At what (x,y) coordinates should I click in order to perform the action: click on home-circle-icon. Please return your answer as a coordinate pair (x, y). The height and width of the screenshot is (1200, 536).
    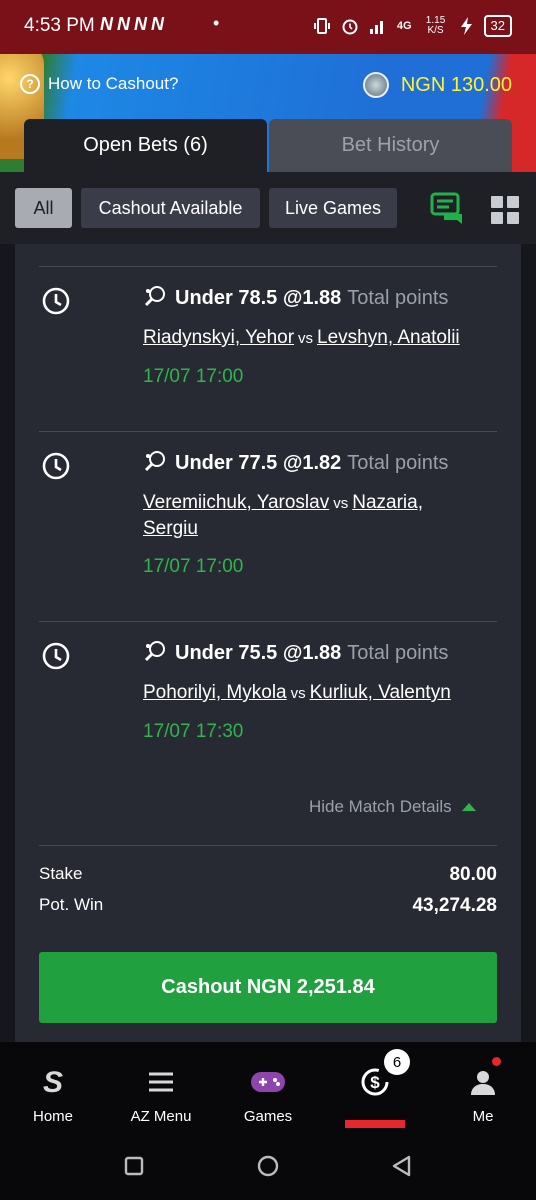
    Looking at the image, I should click on (268, 1166).